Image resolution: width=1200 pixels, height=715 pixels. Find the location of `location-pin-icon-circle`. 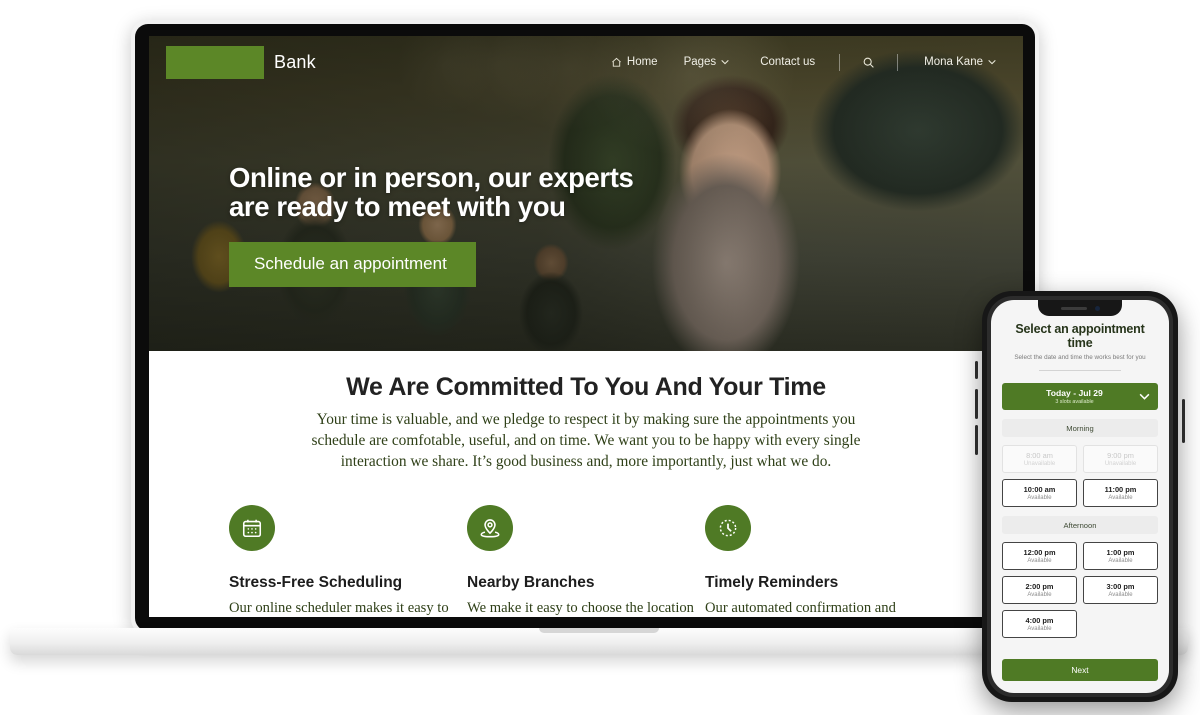

location-pin-icon-circle is located at coordinates (490, 528).